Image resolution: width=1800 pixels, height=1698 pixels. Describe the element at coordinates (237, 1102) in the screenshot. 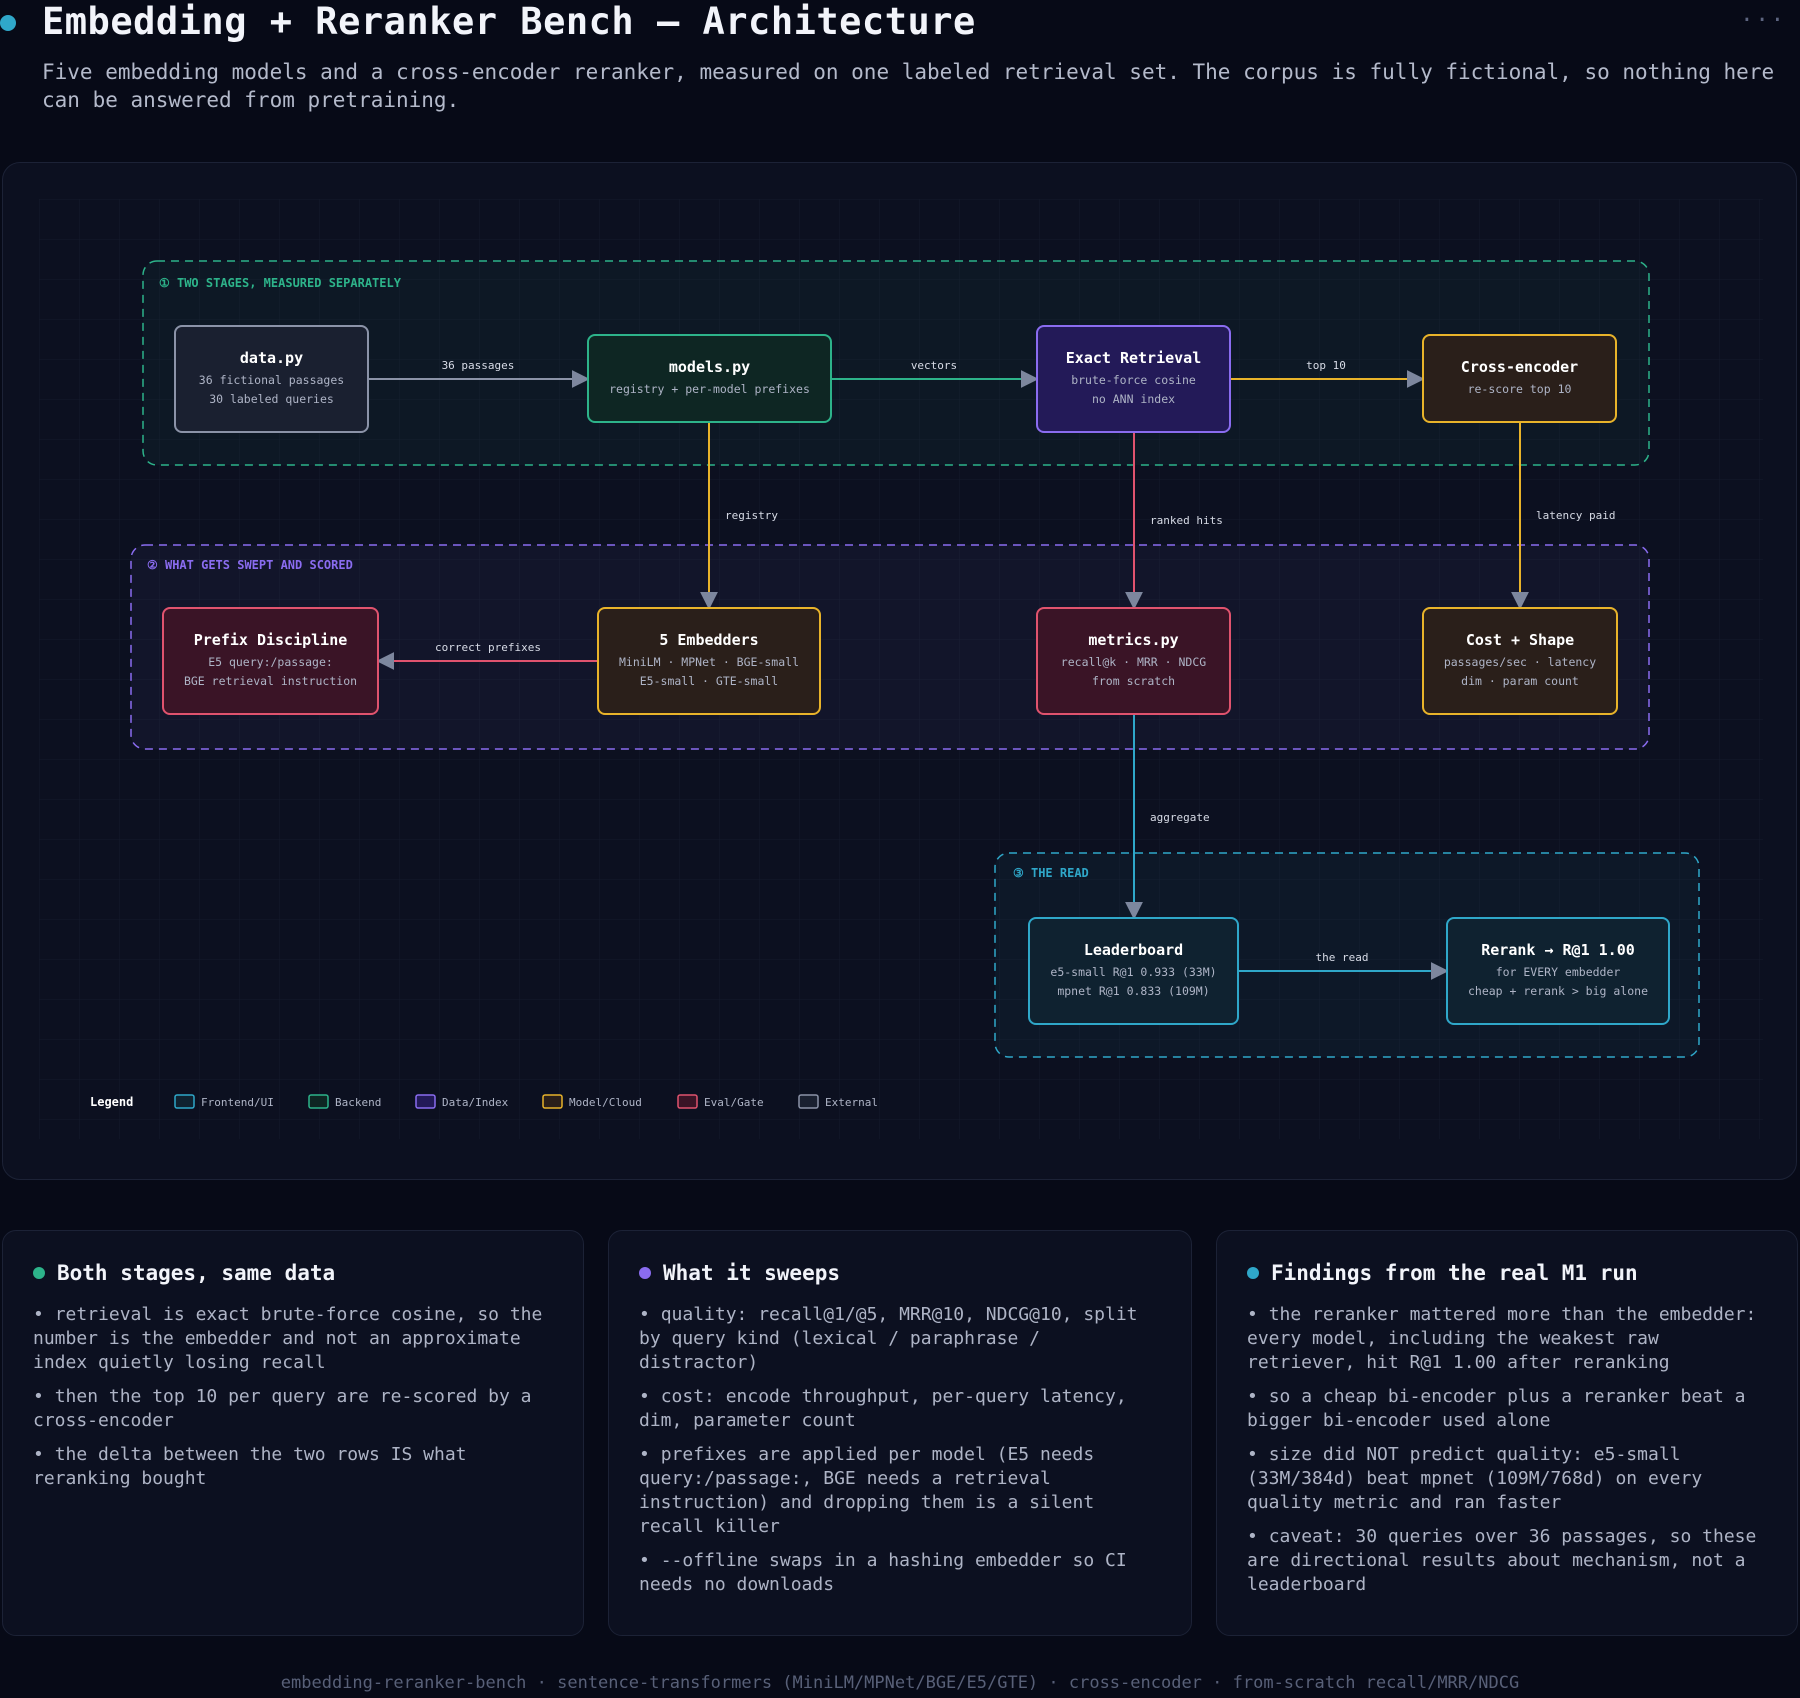

I see `legend-label-frontend: Frontend/UI` at that location.